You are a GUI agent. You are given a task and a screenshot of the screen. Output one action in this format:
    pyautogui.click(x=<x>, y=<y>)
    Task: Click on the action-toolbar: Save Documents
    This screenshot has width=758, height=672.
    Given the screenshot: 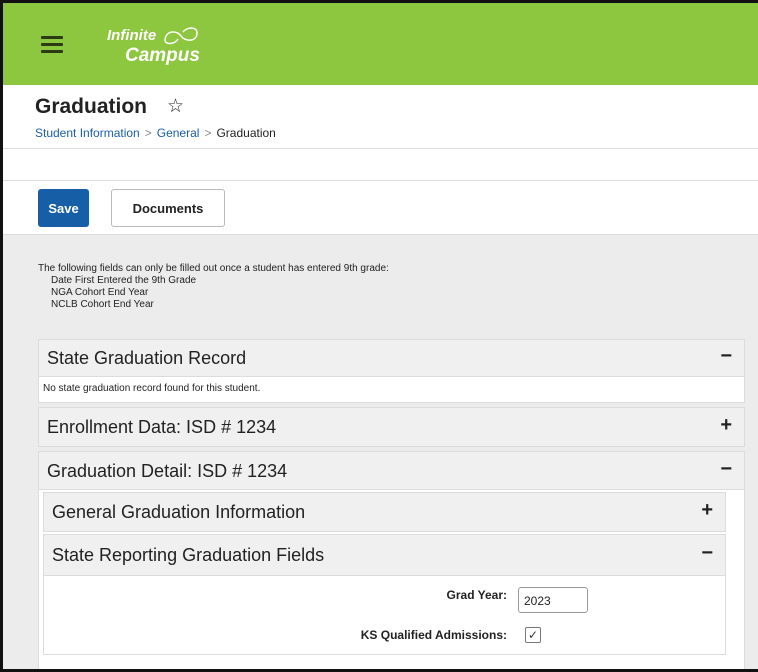 What is the action you would take?
    pyautogui.click(x=380, y=208)
    